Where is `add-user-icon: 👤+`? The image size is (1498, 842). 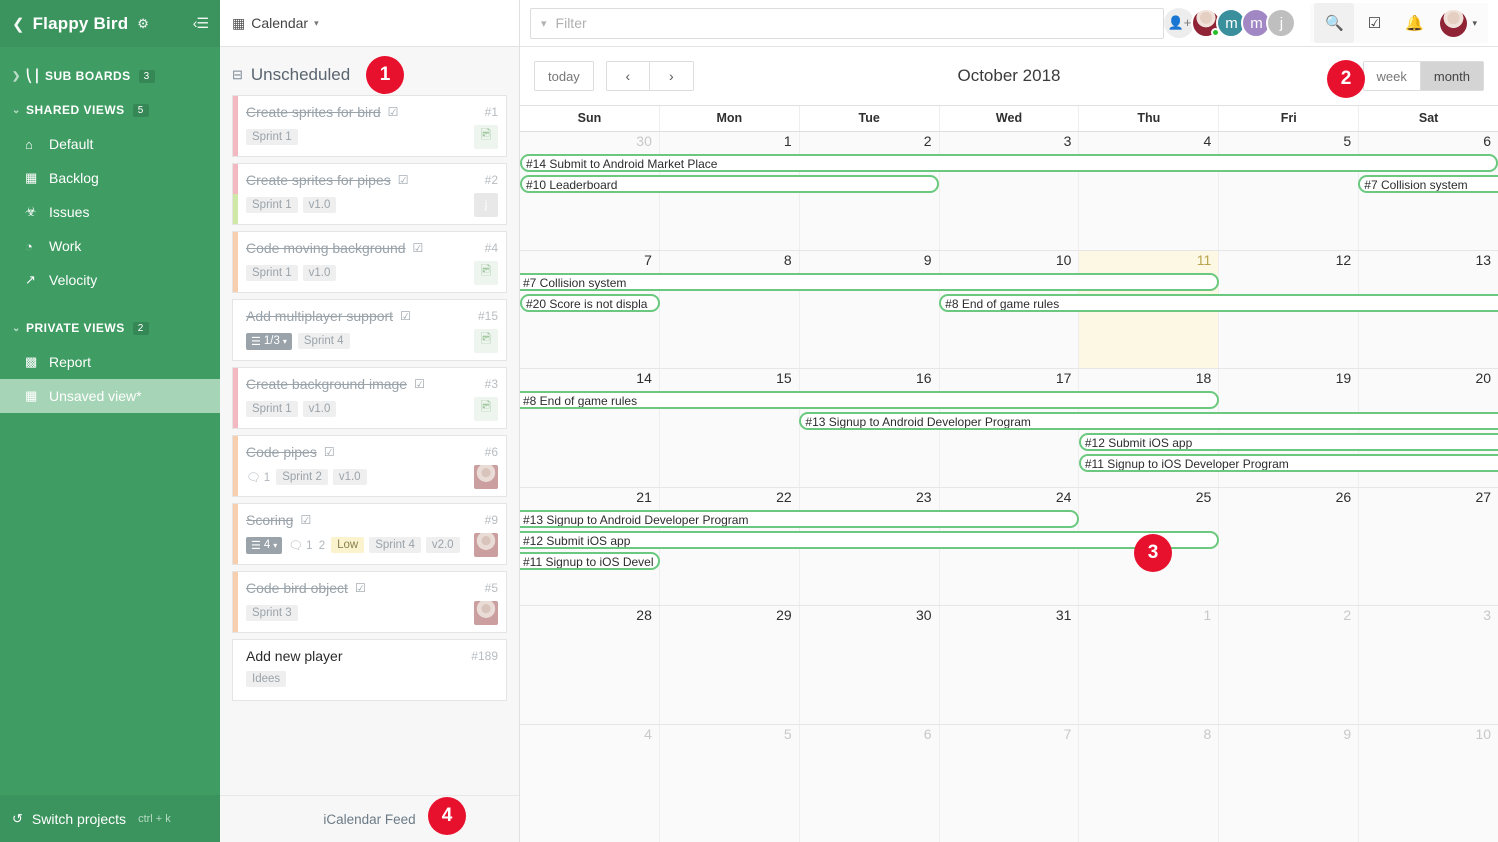
add-user-icon: 👤+ is located at coordinates (1179, 23).